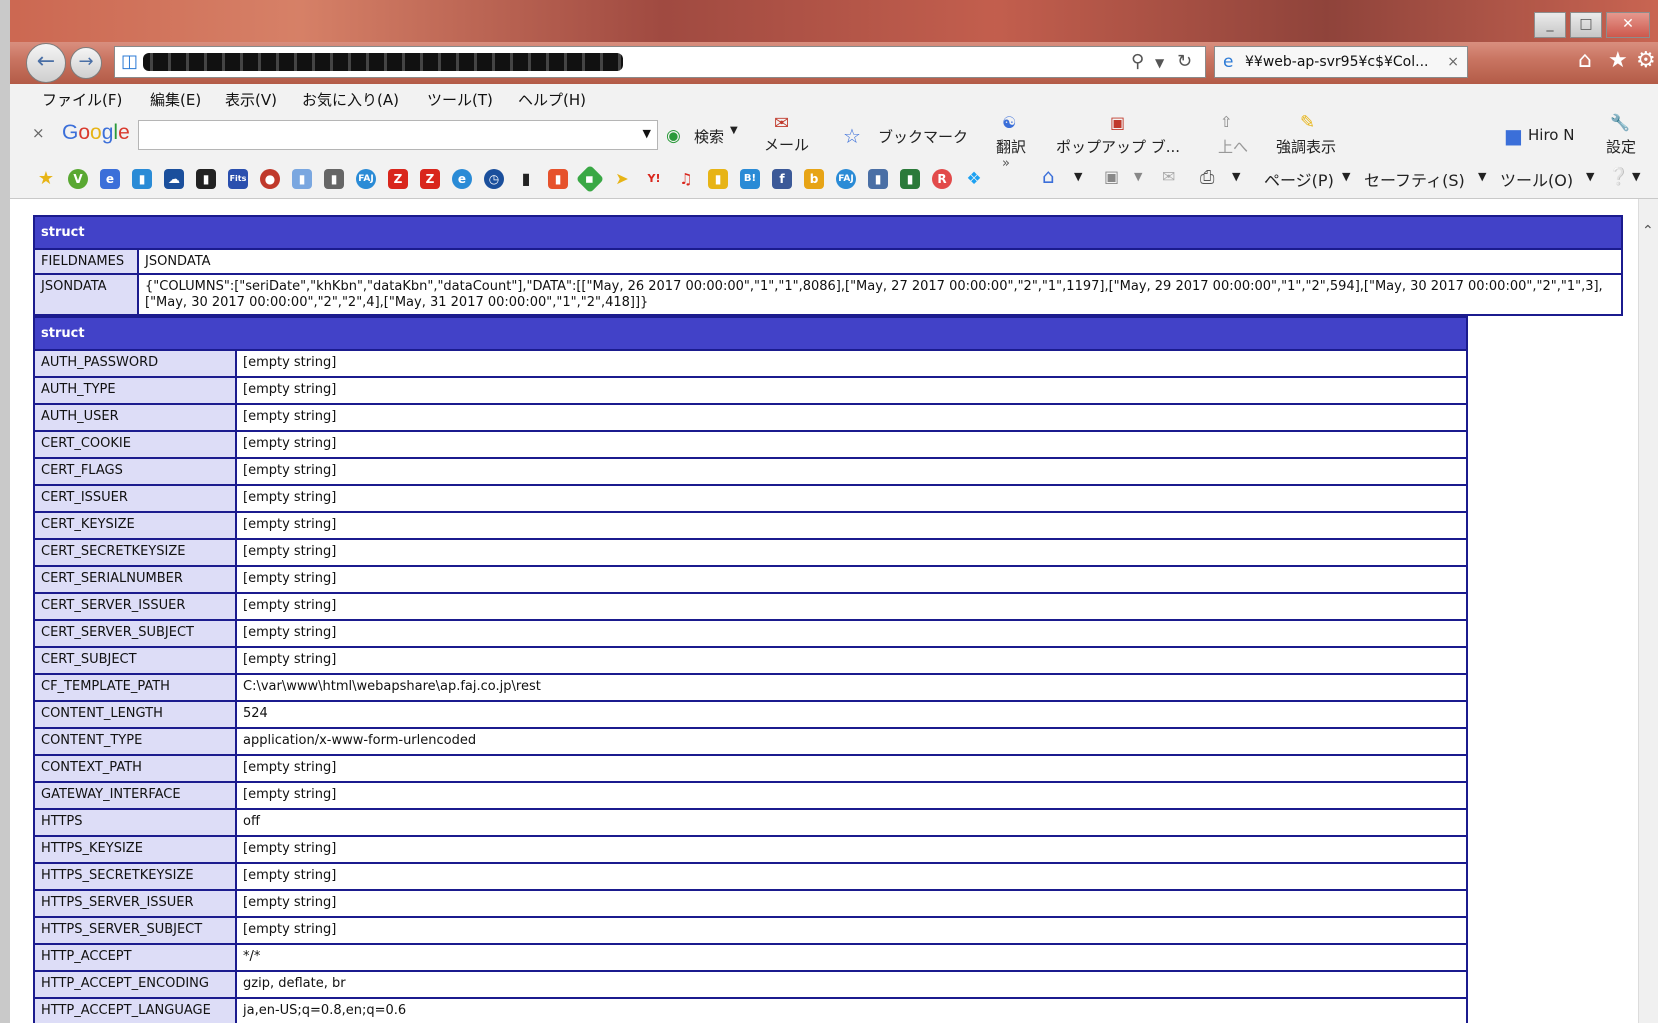 Image resolution: width=1658 pixels, height=1023 pixels. What do you see at coordinates (135, 984) in the screenshot?
I see `struct-key: HTTP_ACCEPT_ENCODING` at bounding box center [135, 984].